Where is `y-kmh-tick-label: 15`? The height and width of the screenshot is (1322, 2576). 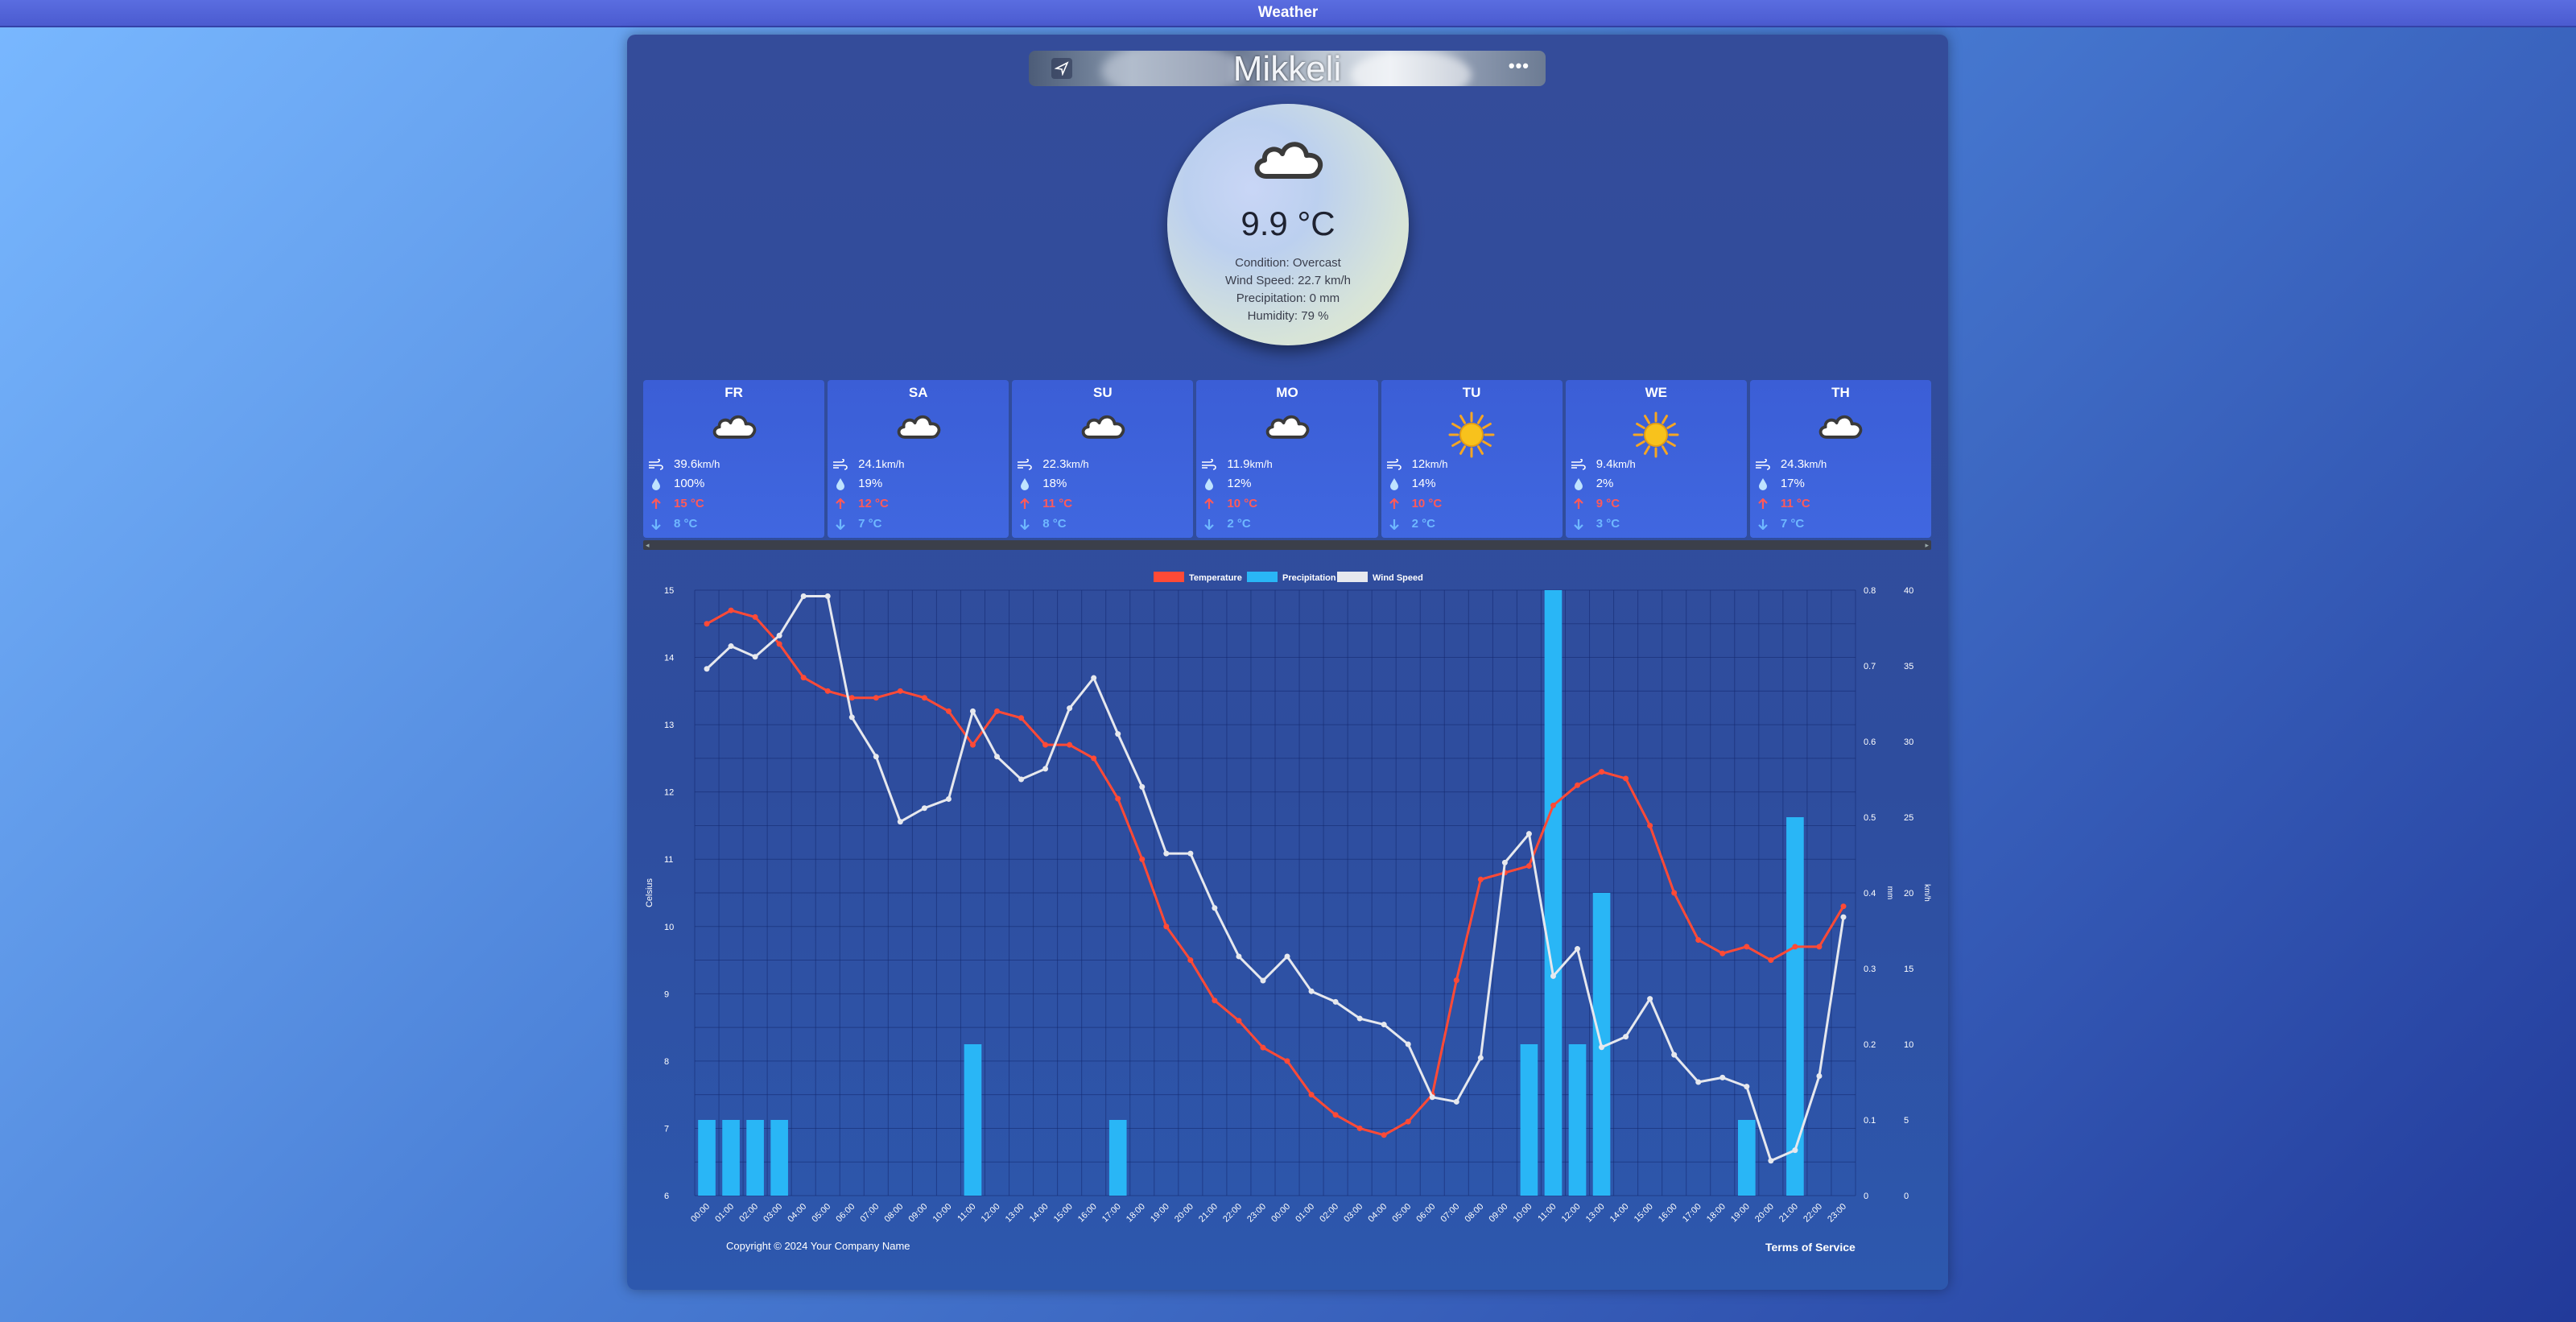 y-kmh-tick-label: 15 is located at coordinates (1908, 969).